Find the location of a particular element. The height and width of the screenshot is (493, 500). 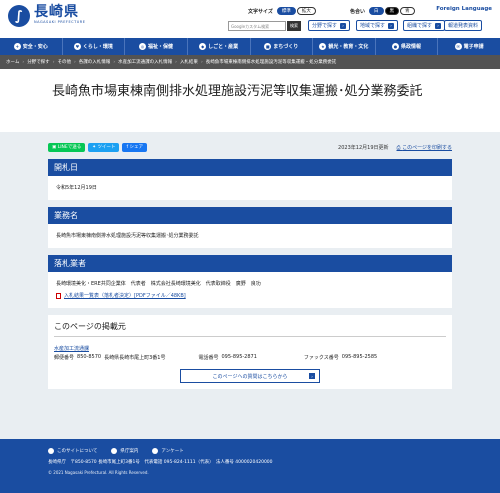

color-white-button: 白 is located at coordinates (376, 11).